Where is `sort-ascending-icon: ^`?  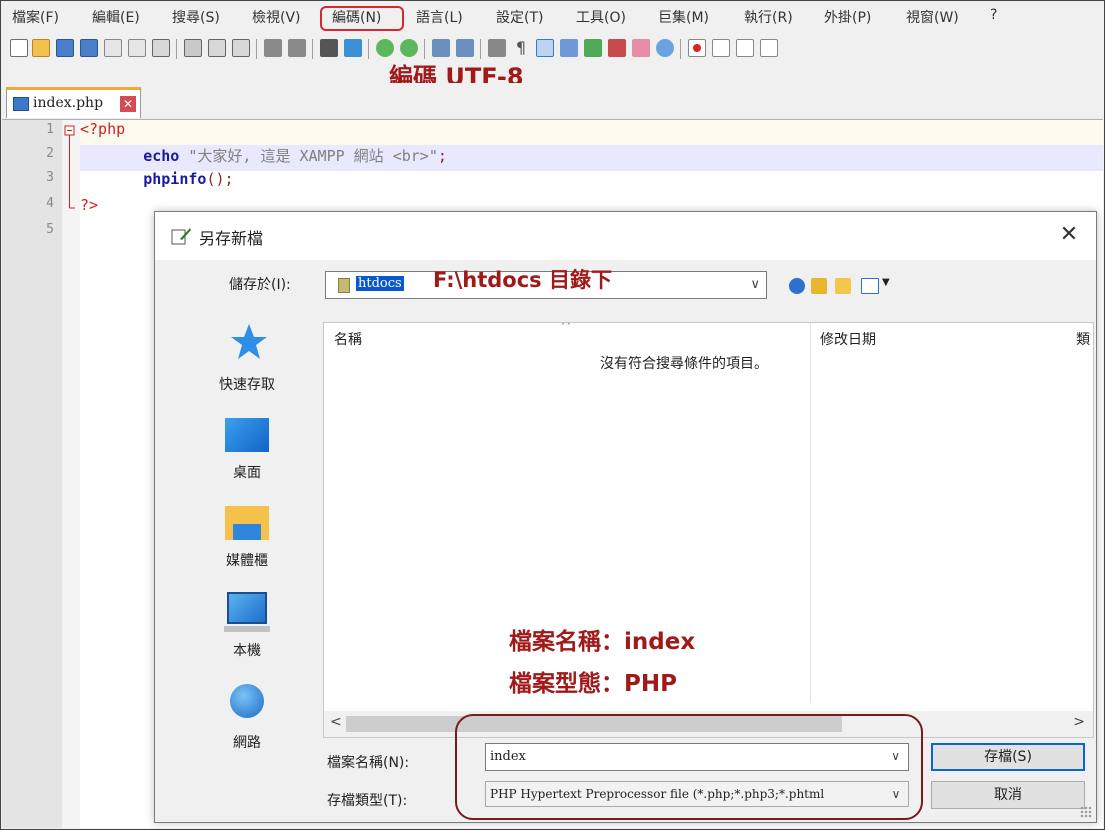
sort-ascending-icon: ^ is located at coordinates (566, 328).